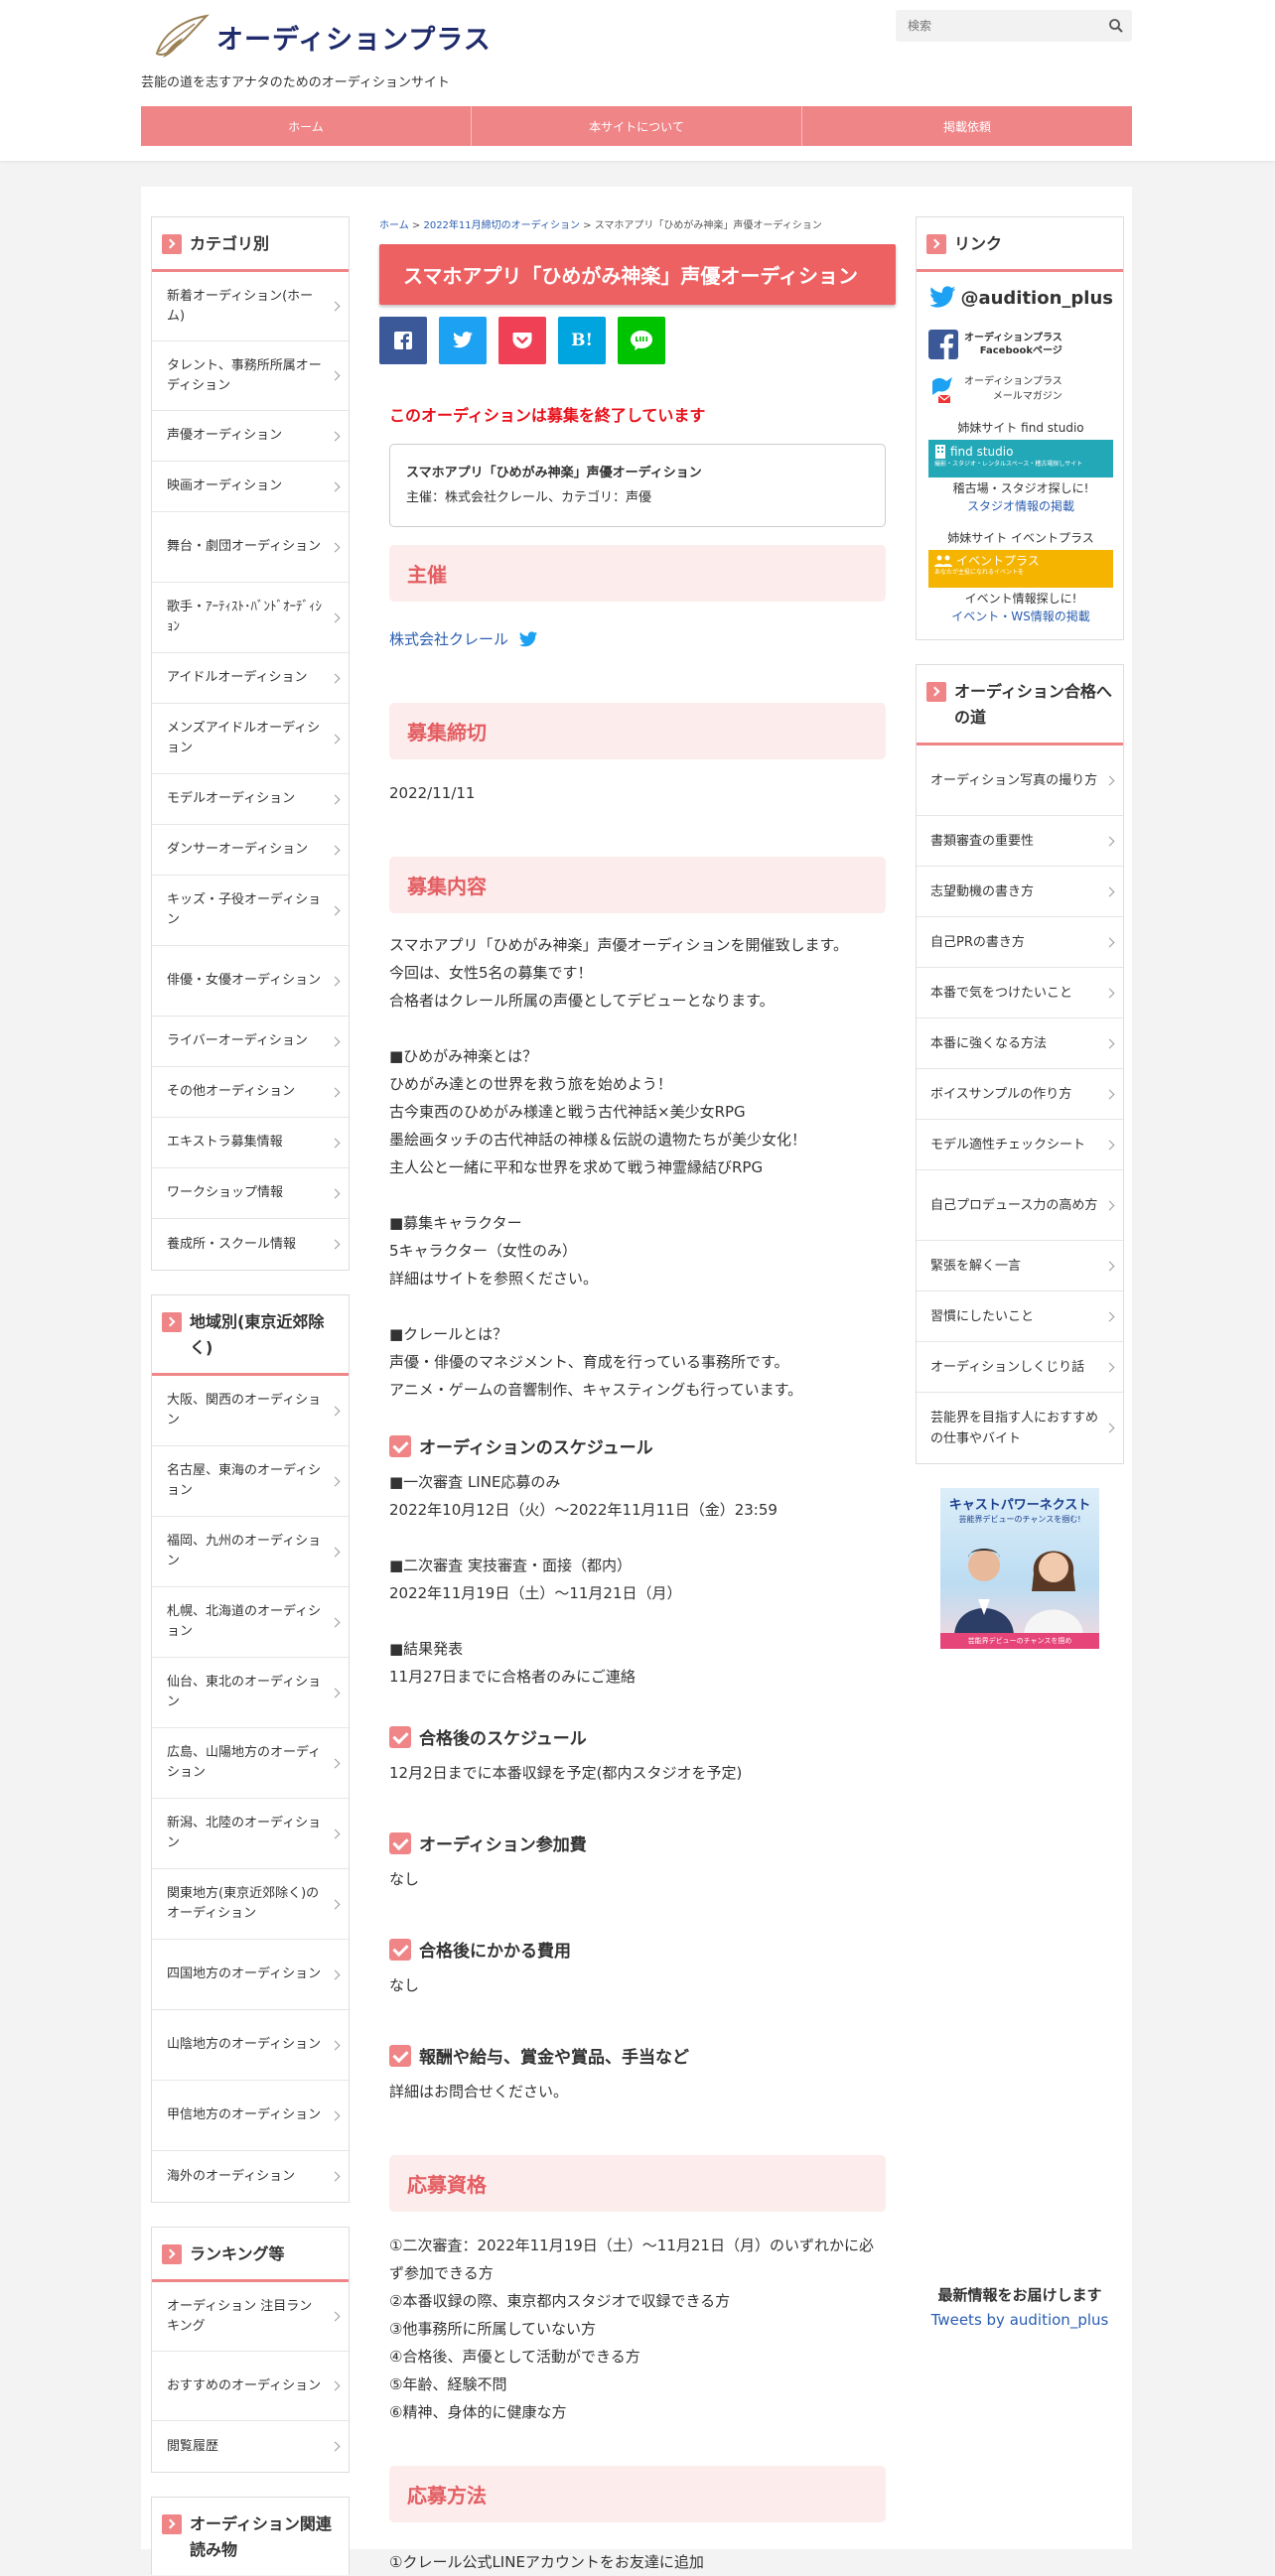 This screenshot has height=2576, width=1275. Describe the element at coordinates (251, 911) in the screenshot. I see `sidebar-item-category: キッズ・子役オーディション` at that location.